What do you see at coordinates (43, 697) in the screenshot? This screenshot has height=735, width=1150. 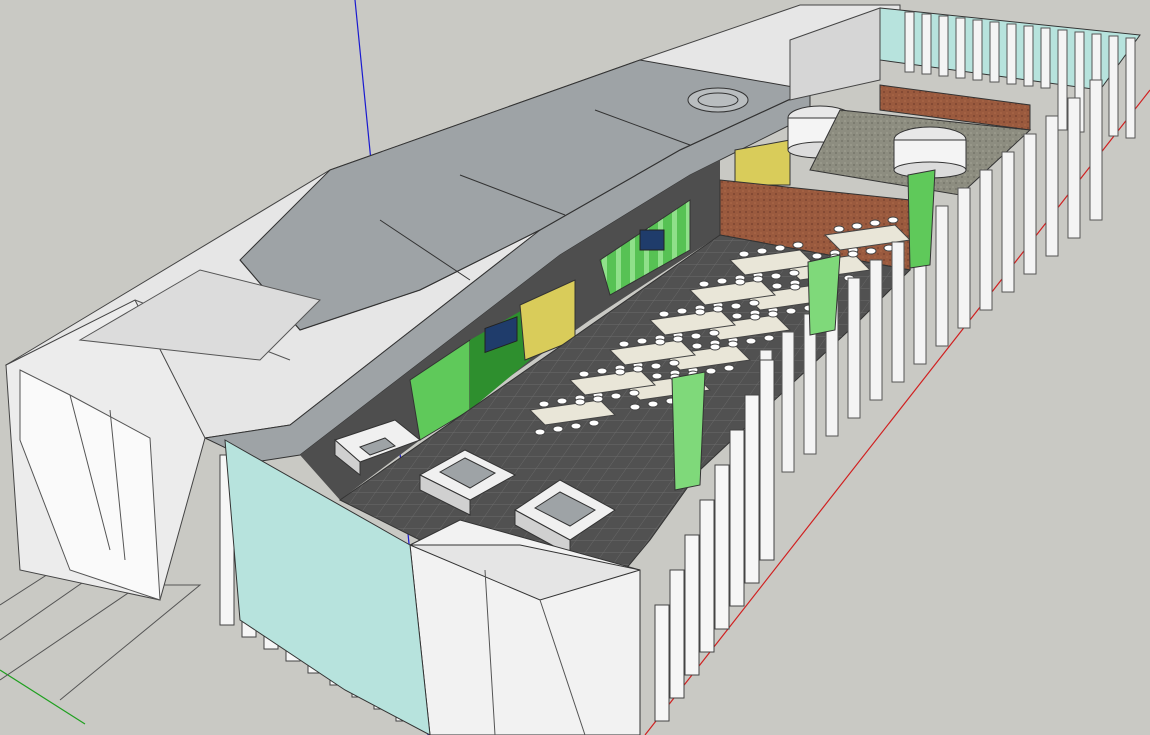 I see `green-axis` at bounding box center [43, 697].